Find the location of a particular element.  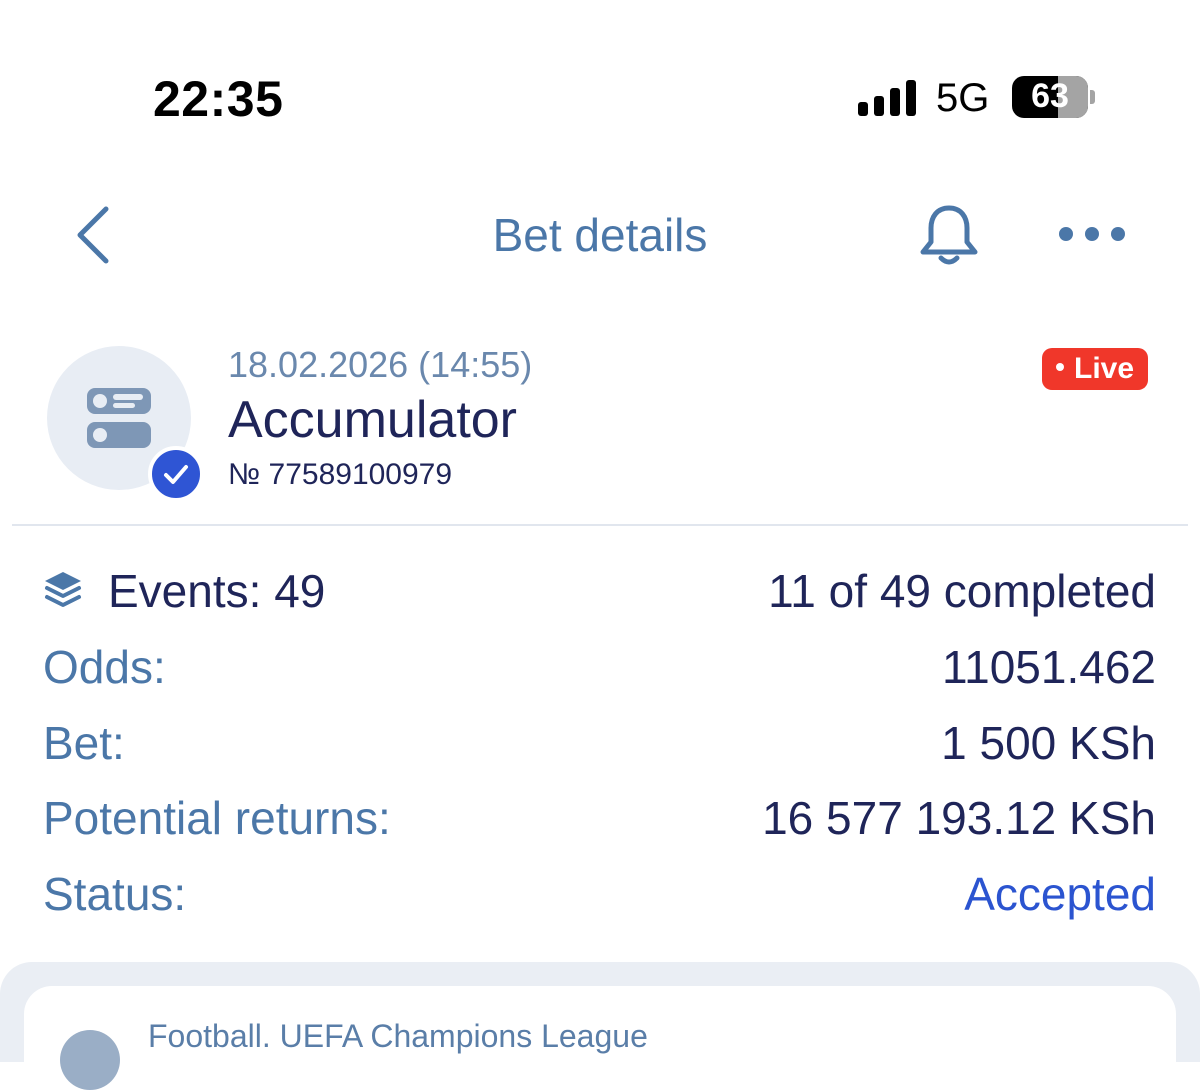

bet-number: № 77589100979 is located at coordinates (340, 474).